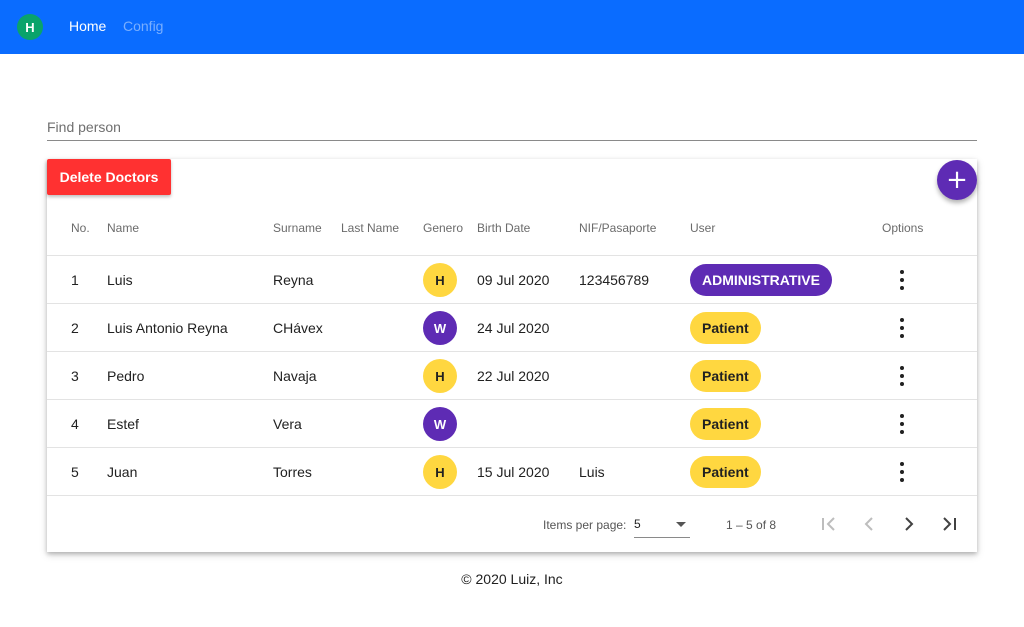 The image size is (1024, 627). I want to click on cell-surname: Navaja, so click(295, 376).